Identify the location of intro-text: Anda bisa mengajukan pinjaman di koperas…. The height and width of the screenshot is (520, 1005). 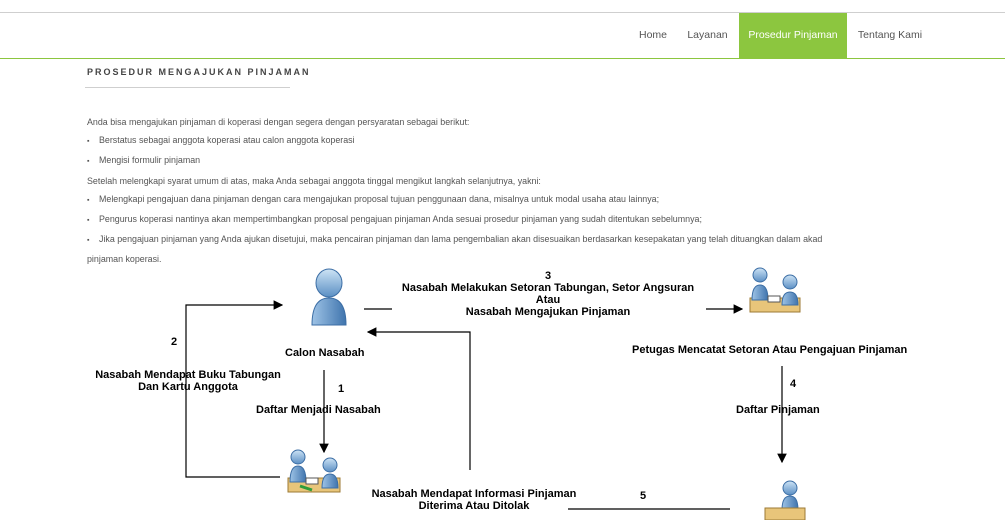
(278, 122).